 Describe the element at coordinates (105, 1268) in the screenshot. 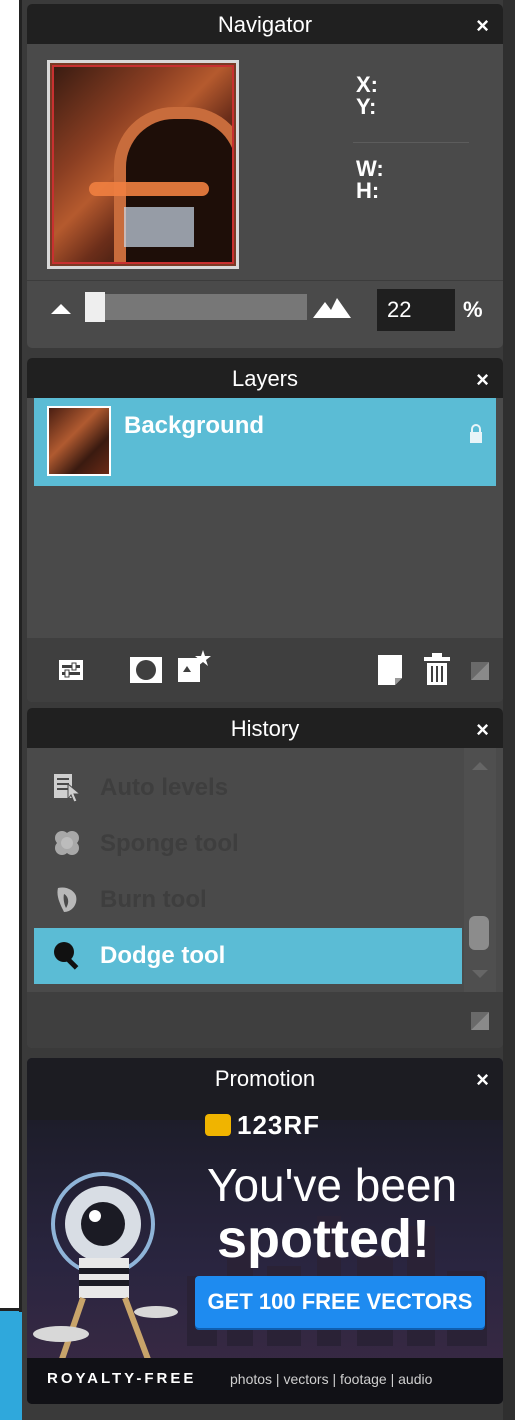

I see `spotlight-illustration` at that location.